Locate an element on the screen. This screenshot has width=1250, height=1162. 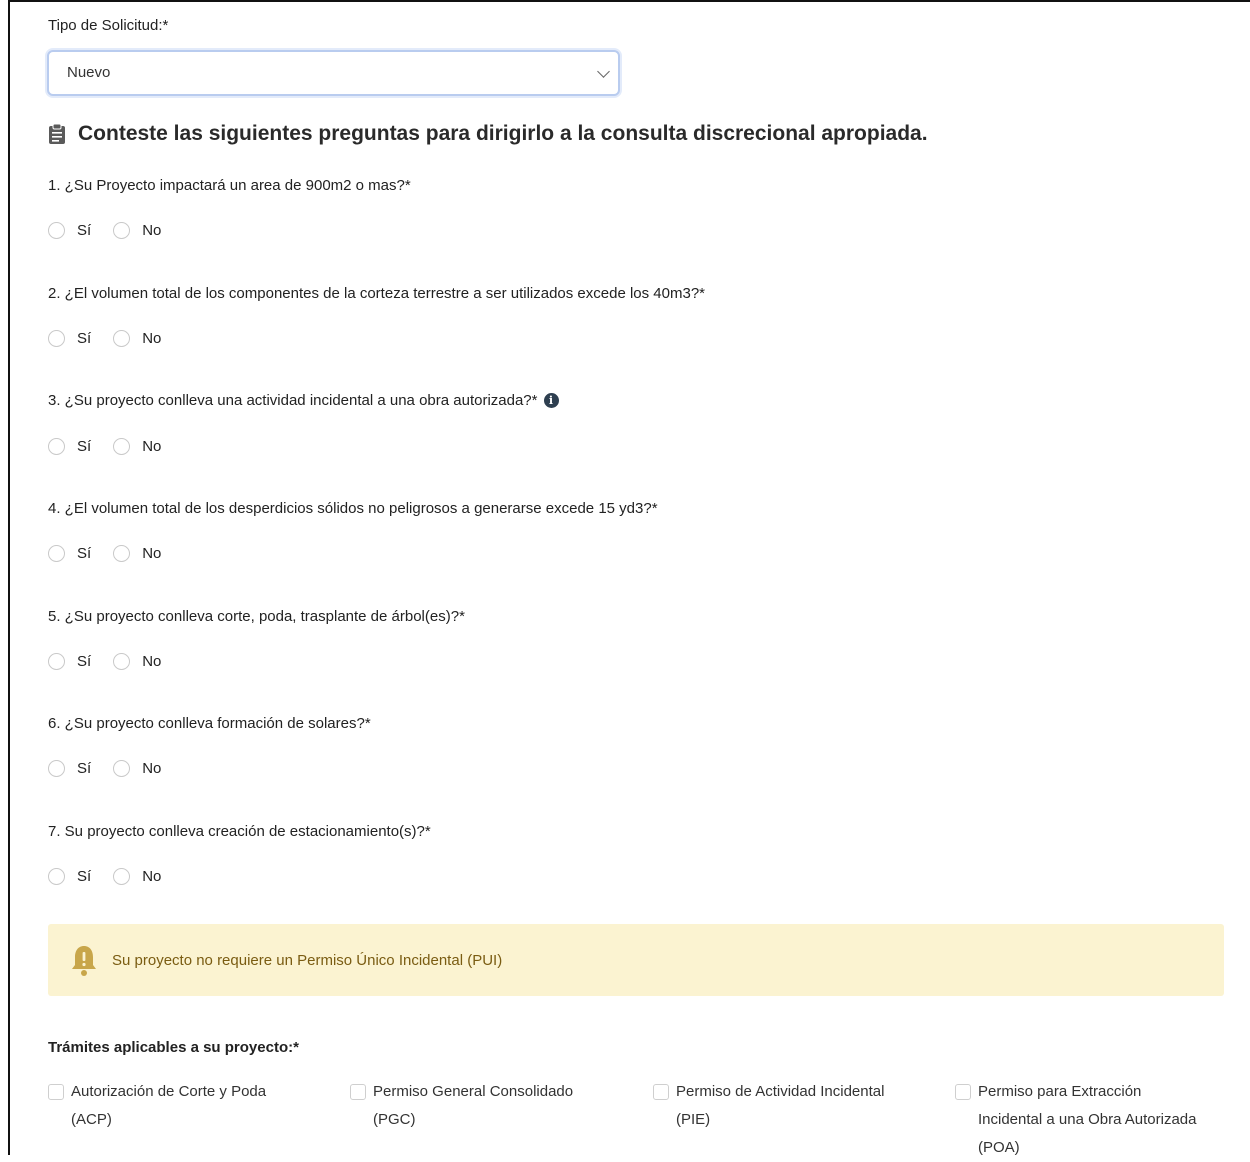
request-type-label: Tipo de Solicitud:* is located at coordinates (108, 25).